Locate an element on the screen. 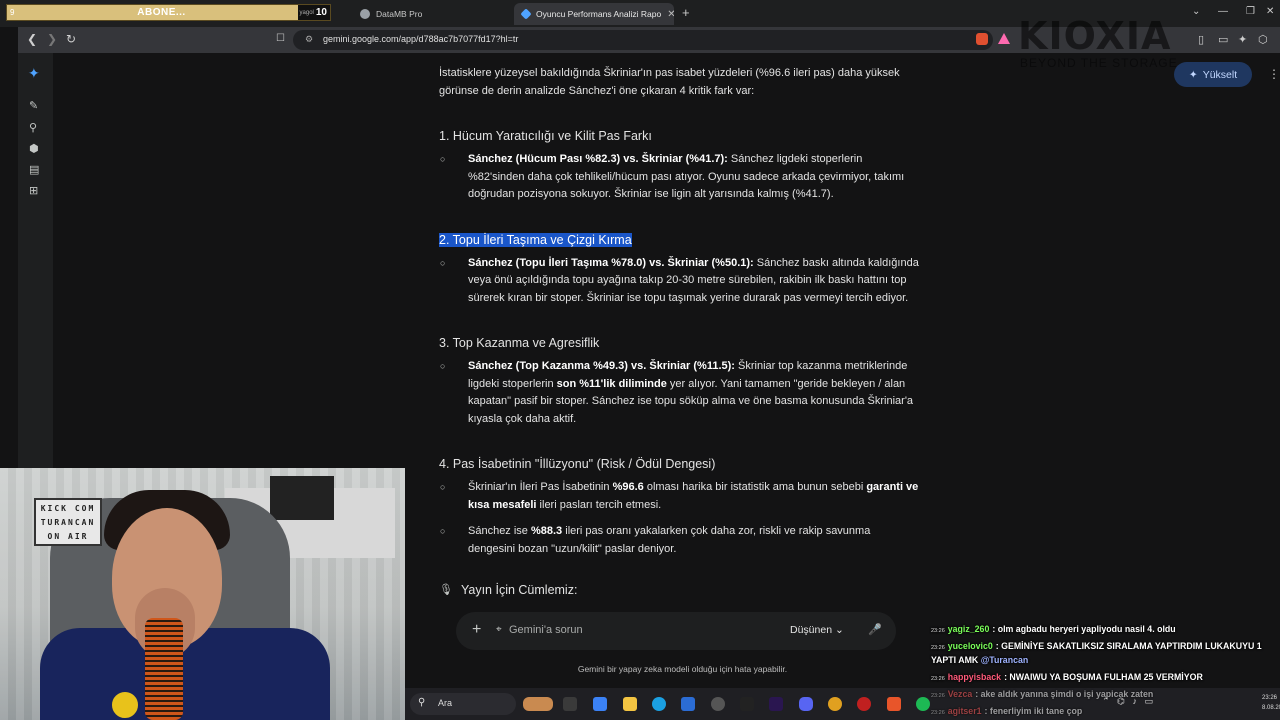 The height and width of the screenshot is (720, 1280). taskbar-search-label: Ara is located at coordinates (445, 703).